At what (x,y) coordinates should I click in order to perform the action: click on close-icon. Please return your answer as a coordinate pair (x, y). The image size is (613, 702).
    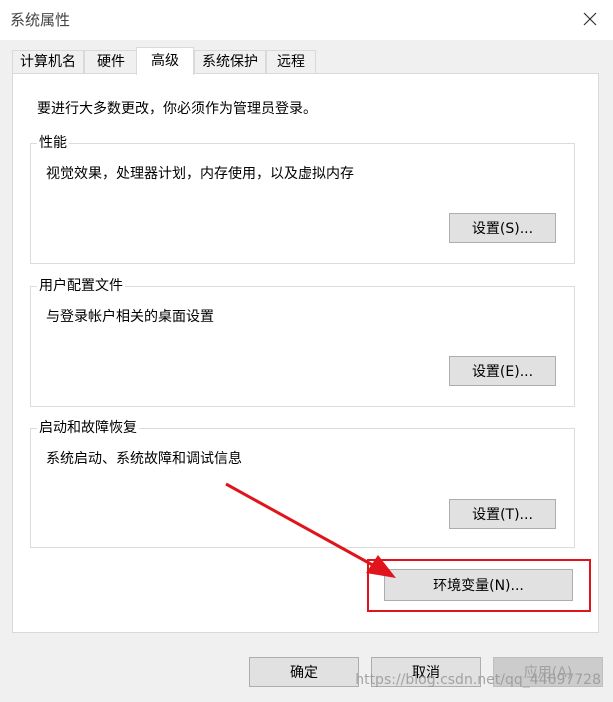
    Looking at the image, I should click on (590, 19).